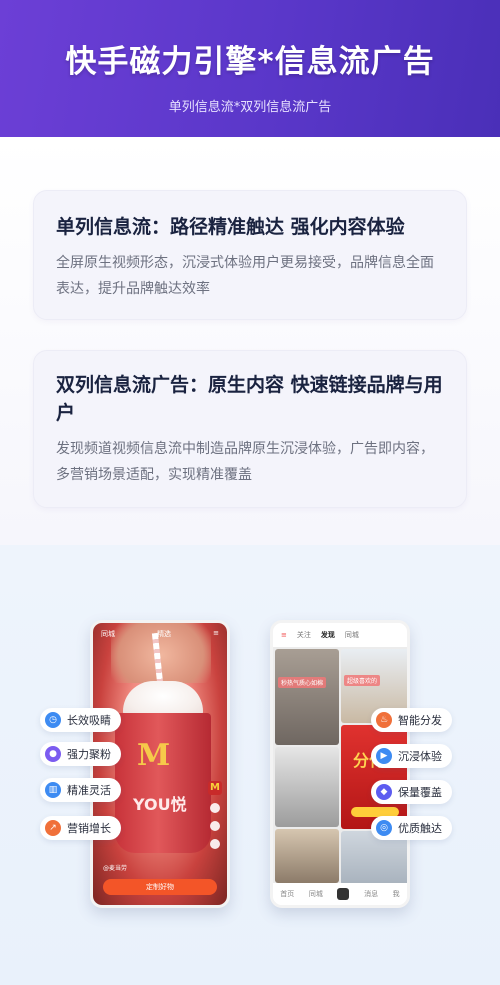  What do you see at coordinates (343, 894) in the screenshot?
I see `camera-icon` at bounding box center [343, 894].